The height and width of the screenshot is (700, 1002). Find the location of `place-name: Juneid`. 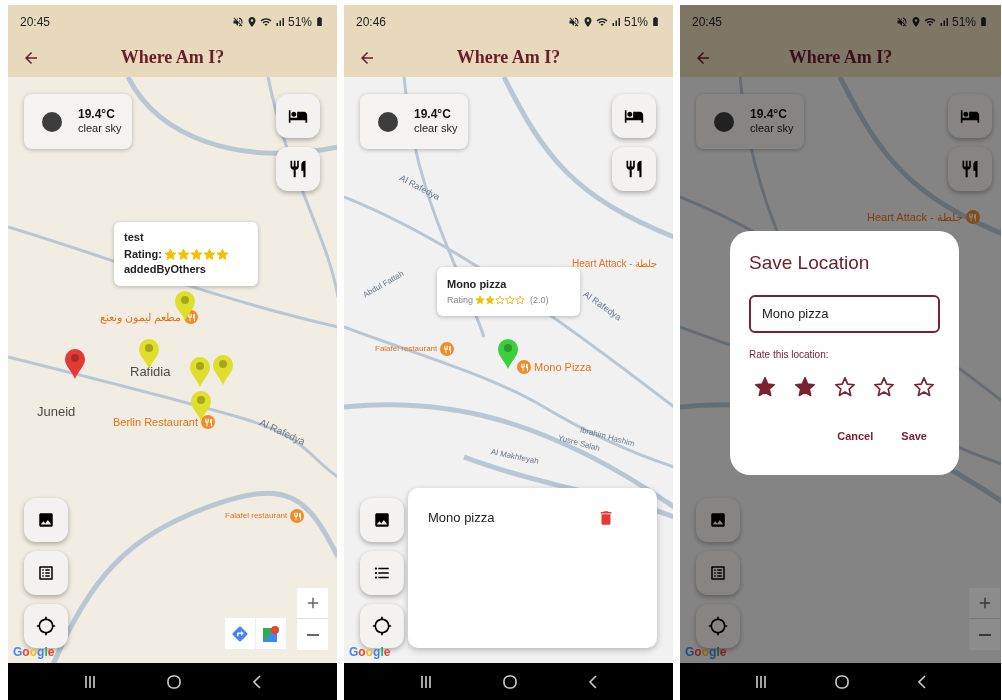

place-name: Juneid is located at coordinates (56, 411).